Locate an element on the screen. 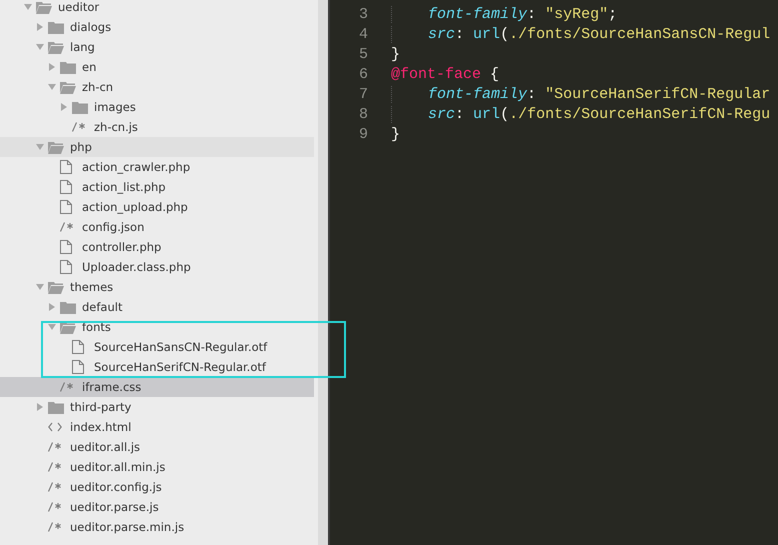 The height and width of the screenshot is (545, 778). tree-item: dialogs is located at coordinates (157, 27).